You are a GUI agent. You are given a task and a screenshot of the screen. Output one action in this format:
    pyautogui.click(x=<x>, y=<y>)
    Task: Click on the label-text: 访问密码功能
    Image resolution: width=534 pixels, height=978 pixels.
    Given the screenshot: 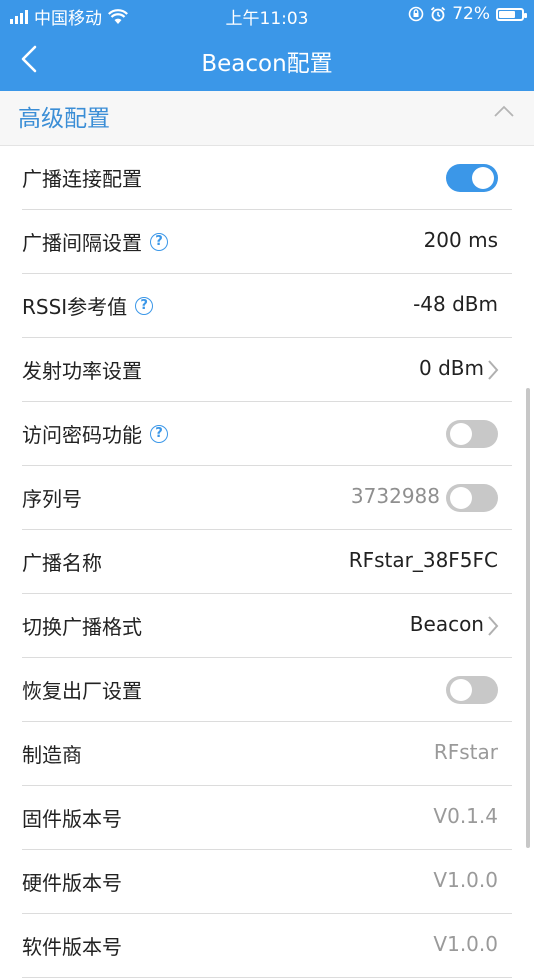 What is the action you would take?
    pyautogui.click(x=82, y=435)
    